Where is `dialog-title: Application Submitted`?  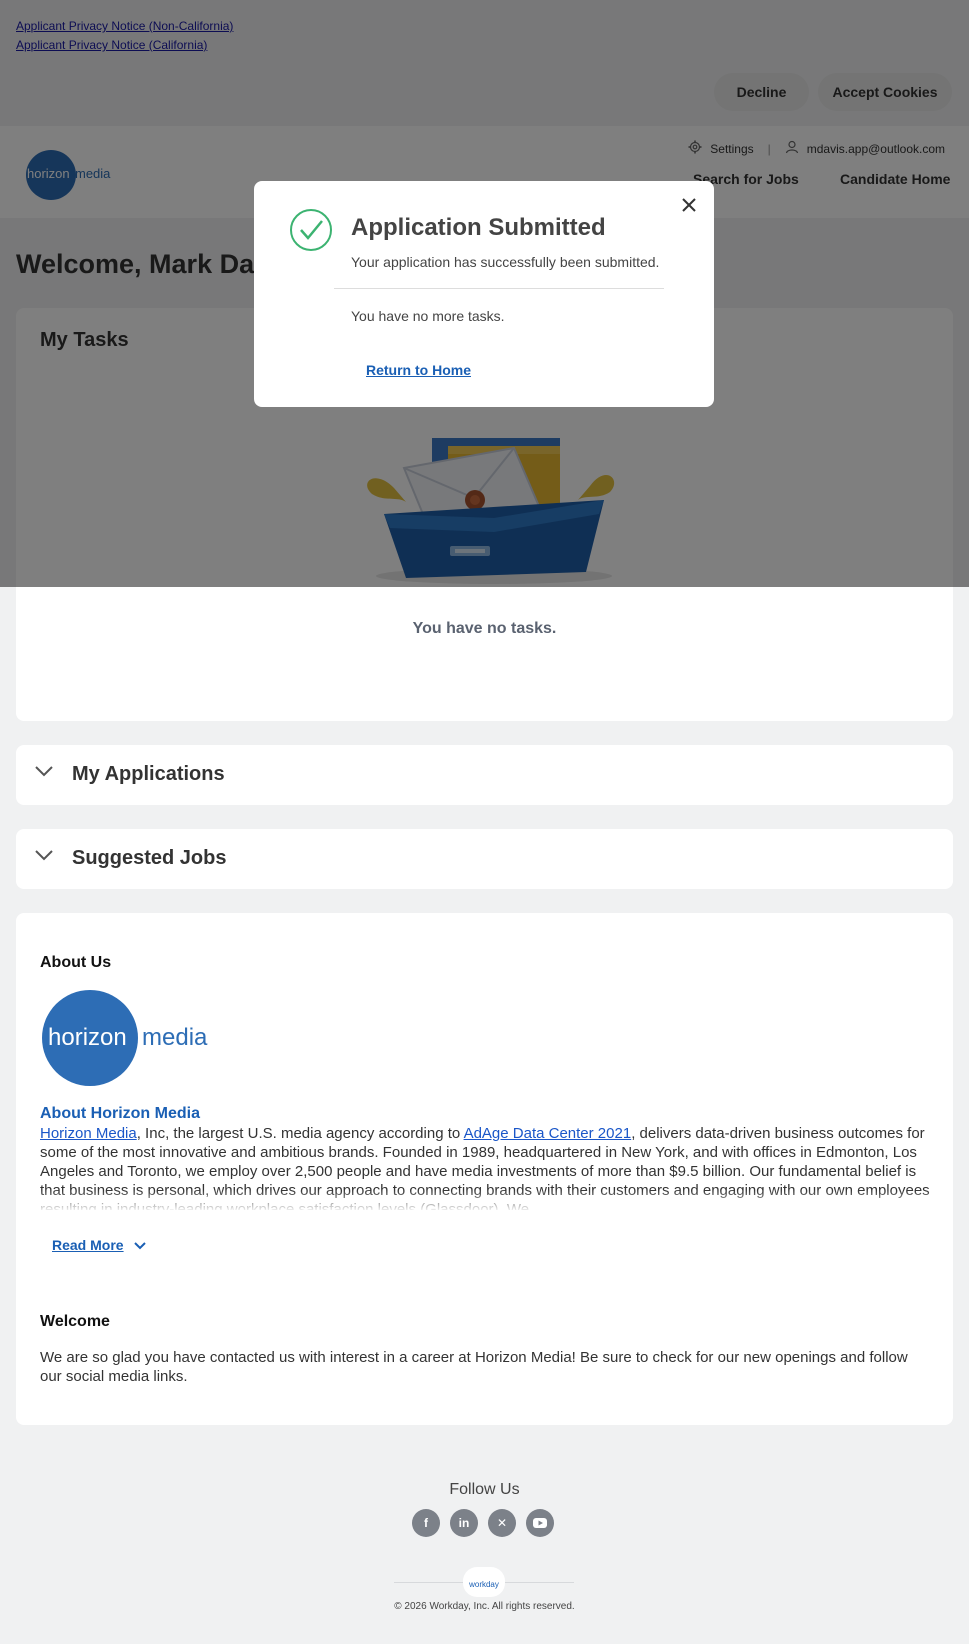
dialog-title: Application Submitted is located at coordinates (478, 227).